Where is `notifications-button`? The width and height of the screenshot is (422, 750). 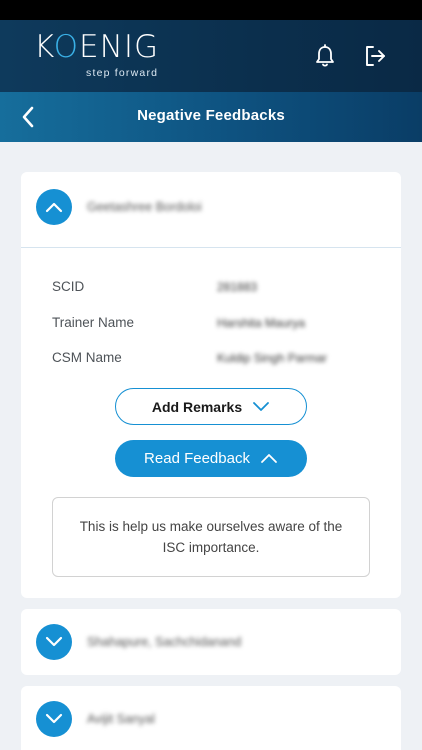 notifications-button is located at coordinates (325, 56).